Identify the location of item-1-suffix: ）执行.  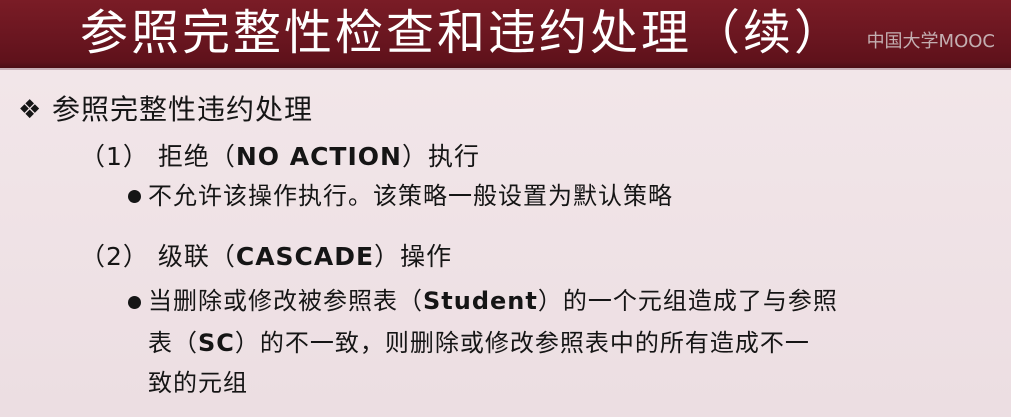
(440, 156).